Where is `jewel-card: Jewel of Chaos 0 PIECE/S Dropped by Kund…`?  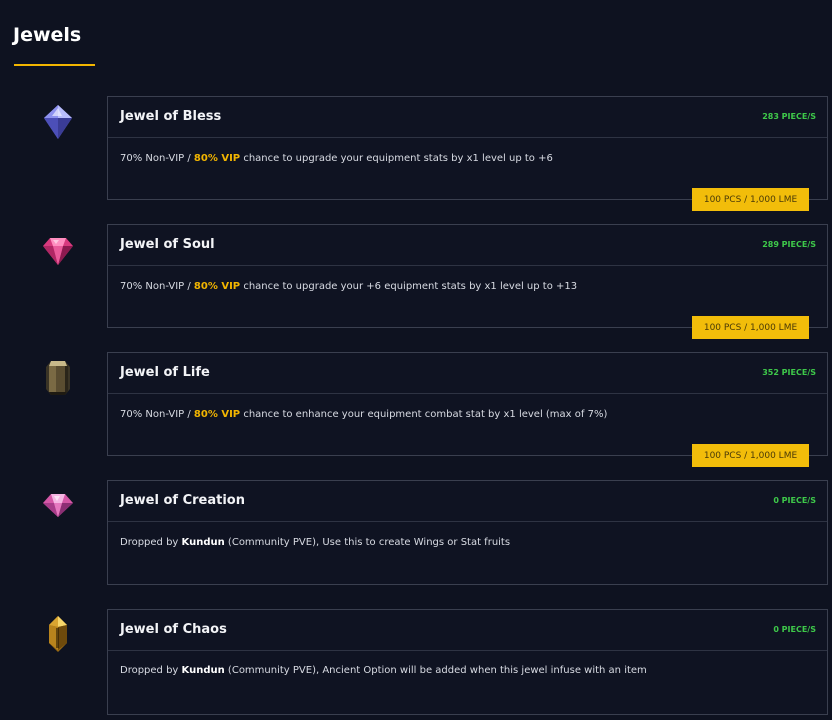 jewel-card: Jewel of Chaos 0 PIECE/S Dropped by Kund… is located at coordinates (467, 662).